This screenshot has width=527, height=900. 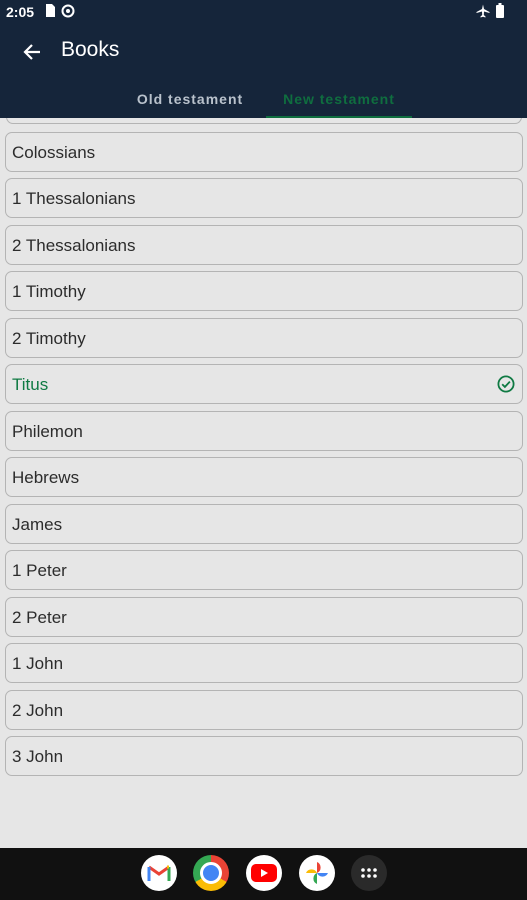 What do you see at coordinates (46, 477) in the screenshot?
I see `book-label: Hebrews` at bounding box center [46, 477].